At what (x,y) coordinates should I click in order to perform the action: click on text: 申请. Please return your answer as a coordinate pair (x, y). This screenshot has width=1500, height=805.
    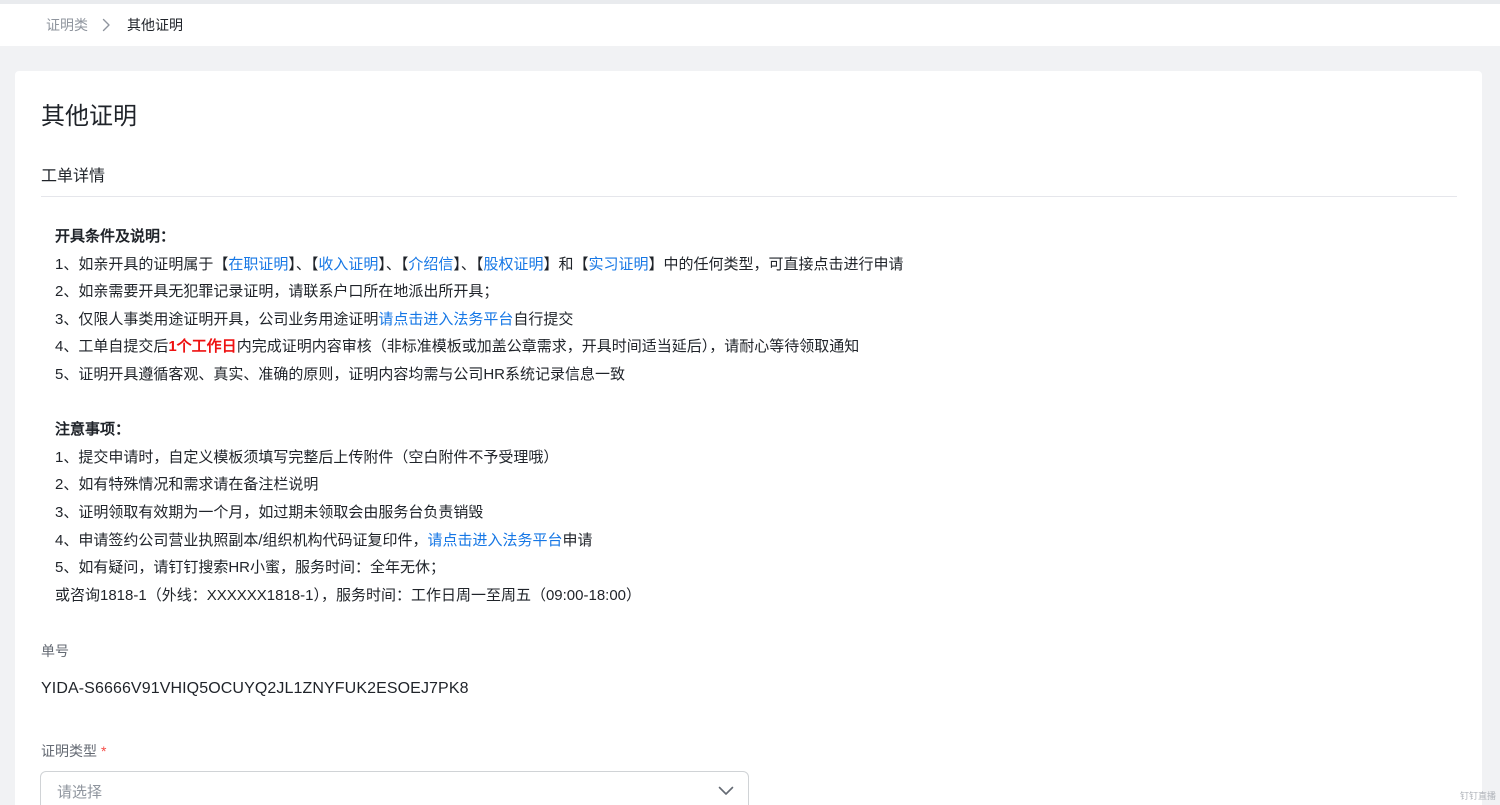
    Looking at the image, I should click on (577, 540).